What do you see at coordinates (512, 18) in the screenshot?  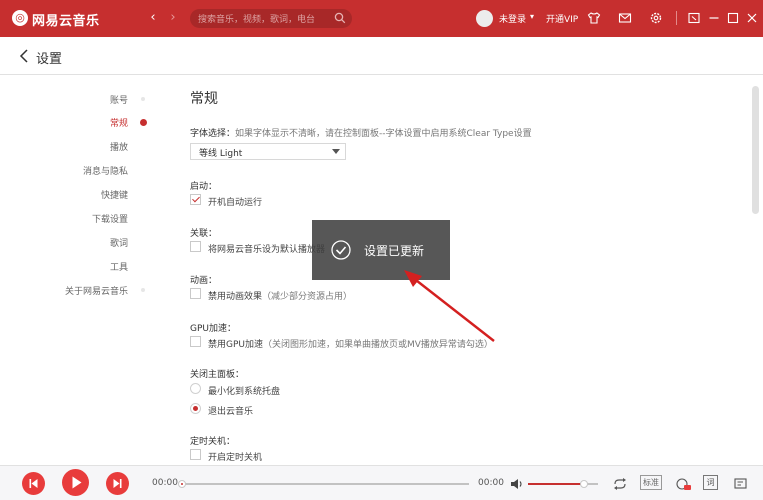 I see `login-button: 未登录` at bounding box center [512, 18].